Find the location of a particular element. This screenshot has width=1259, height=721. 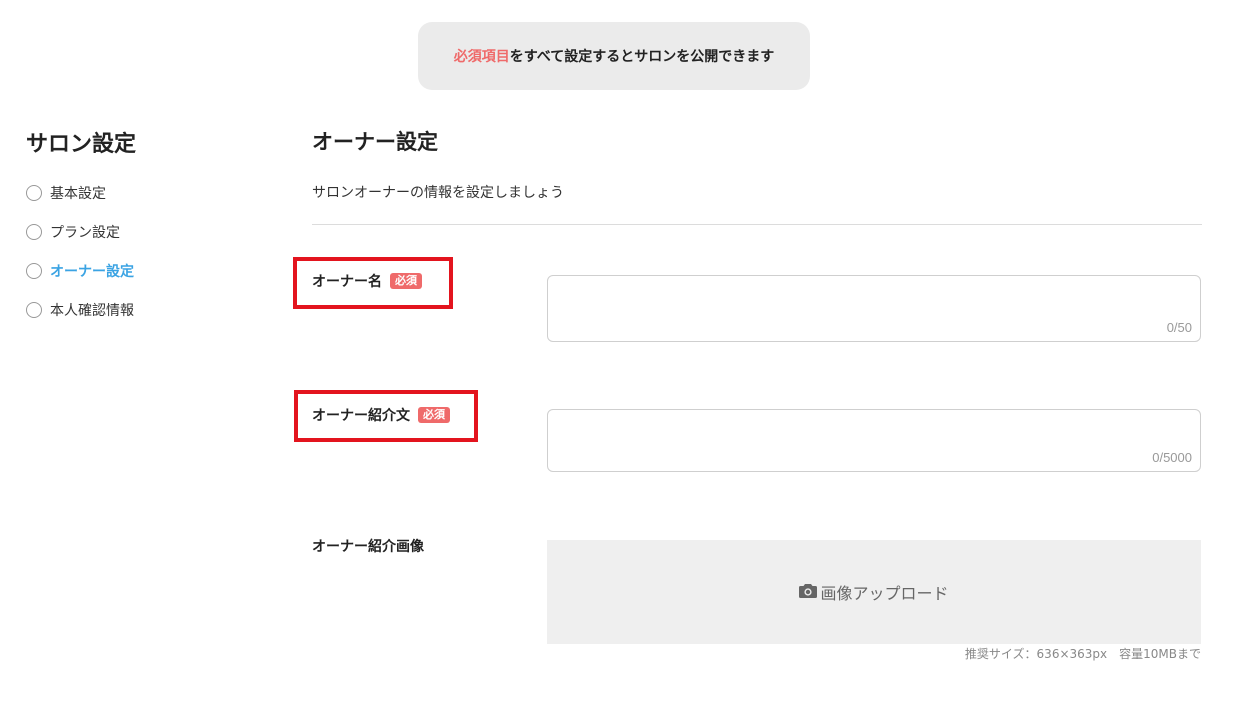

divider is located at coordinates (757, 224).